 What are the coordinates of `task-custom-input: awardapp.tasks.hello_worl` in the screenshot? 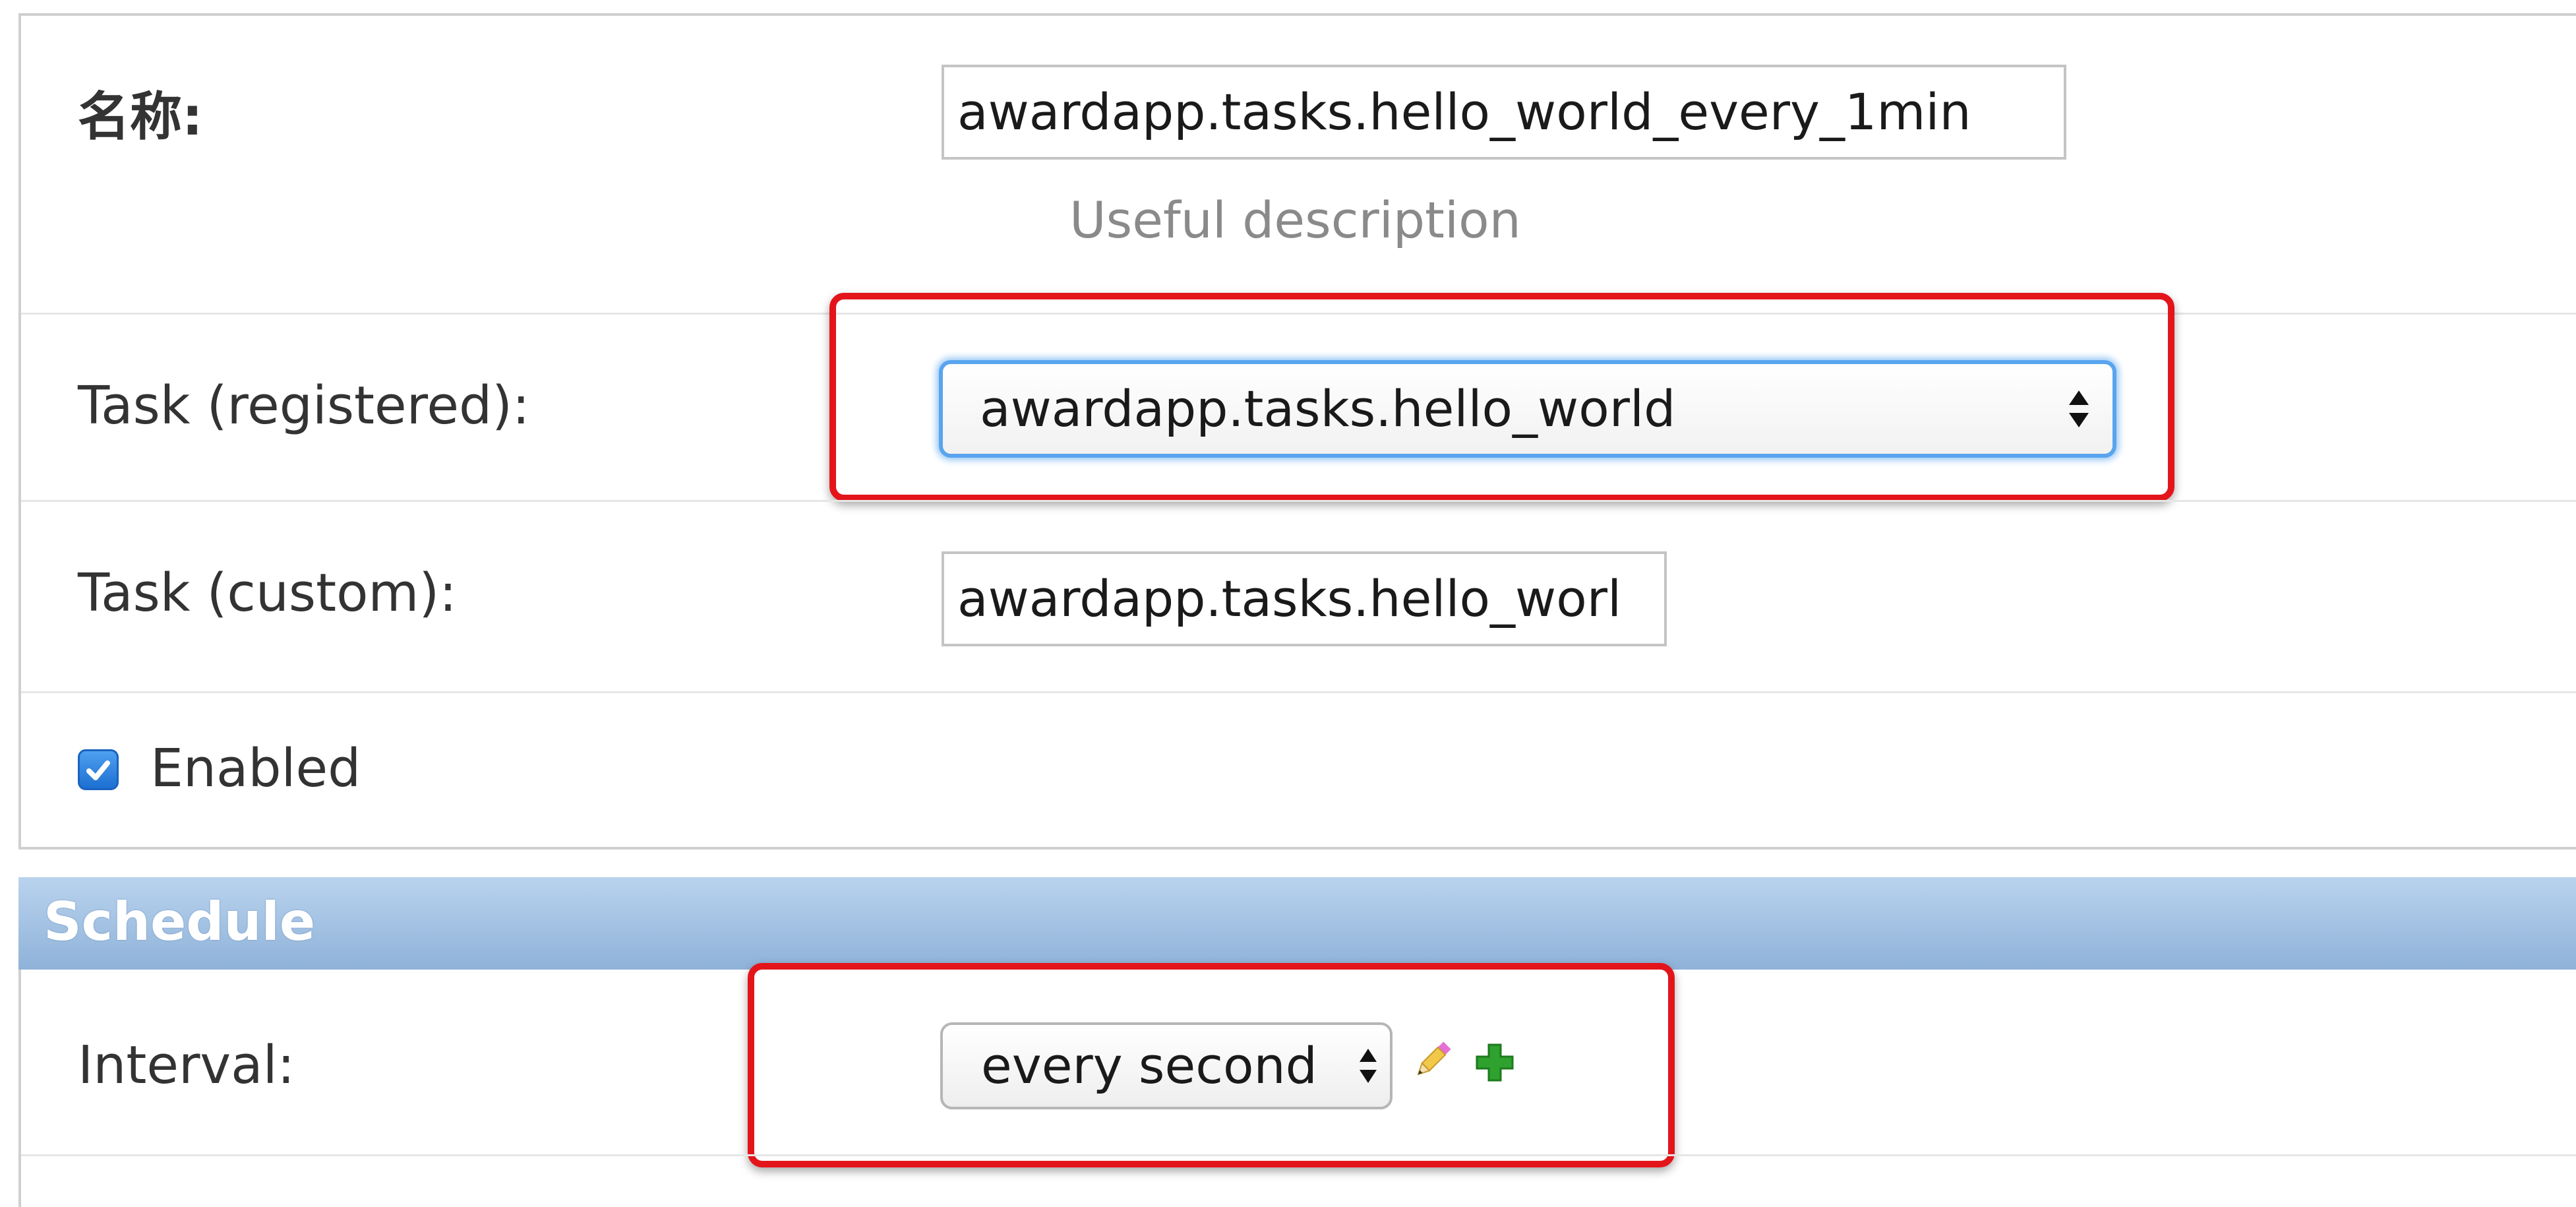 It's located at (1304, 598).